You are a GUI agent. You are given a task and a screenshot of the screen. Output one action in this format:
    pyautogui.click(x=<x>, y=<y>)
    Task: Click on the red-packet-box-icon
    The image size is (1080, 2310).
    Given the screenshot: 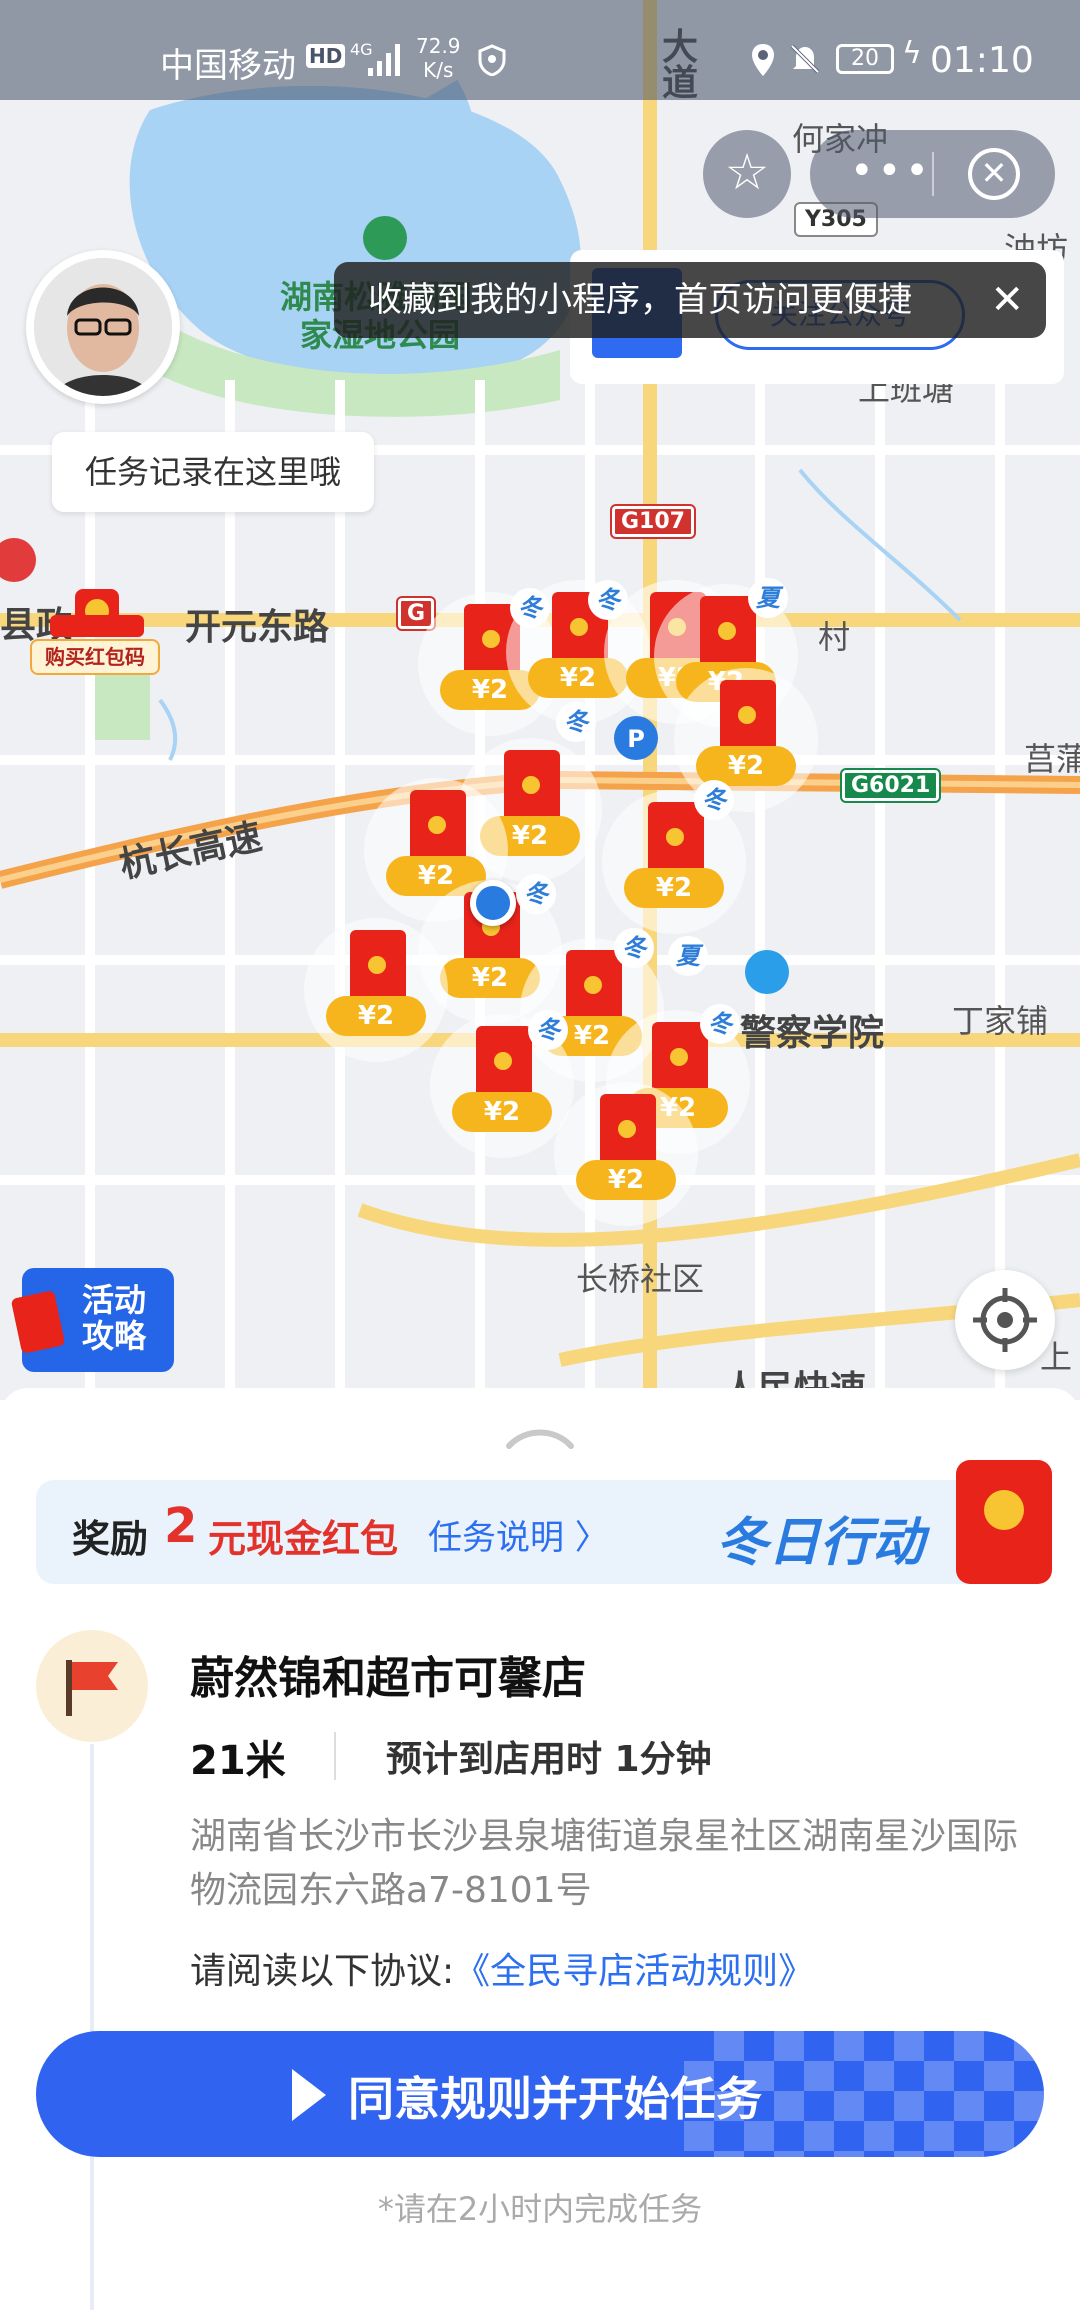 What is the action you would take?
    pyautogui.click(x=97, y=613)
    